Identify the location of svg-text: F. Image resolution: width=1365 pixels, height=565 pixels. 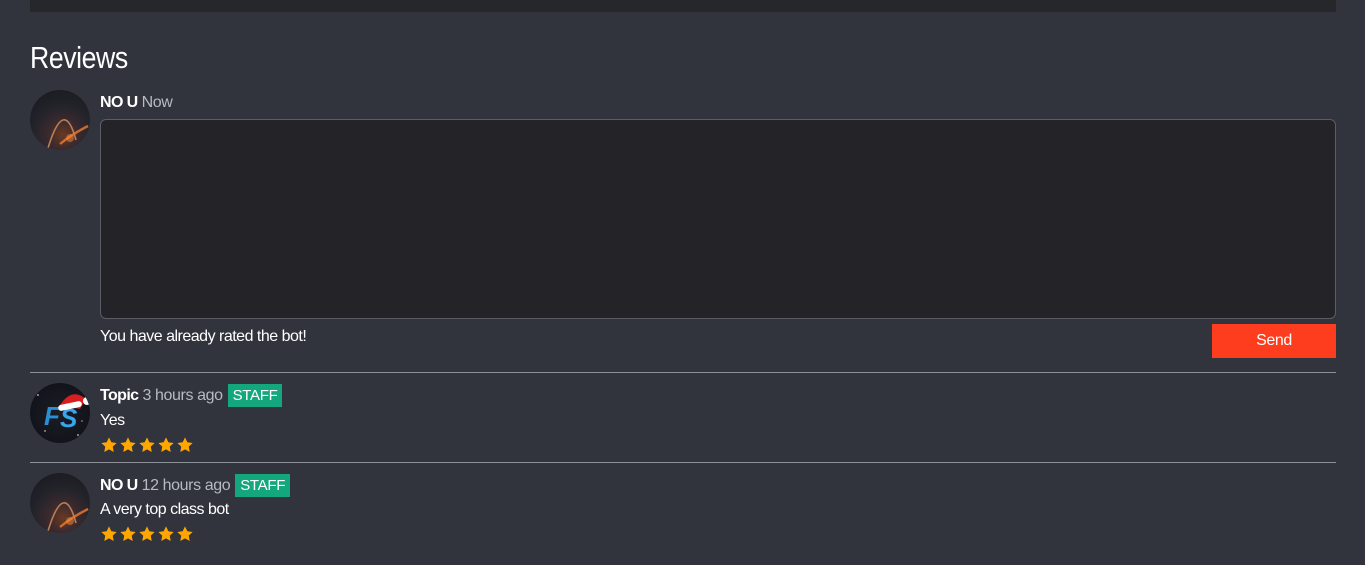
(52, 416).